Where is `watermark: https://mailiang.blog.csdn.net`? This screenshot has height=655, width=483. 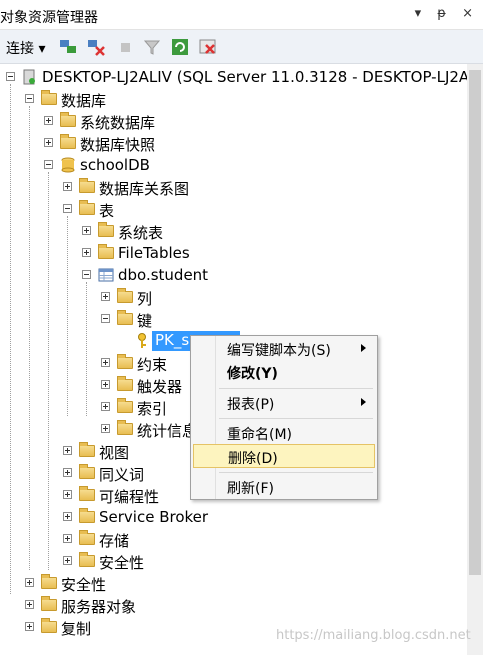 watermark: https://mailiang.blog.csdn.net is located at coordinates (373, 635).